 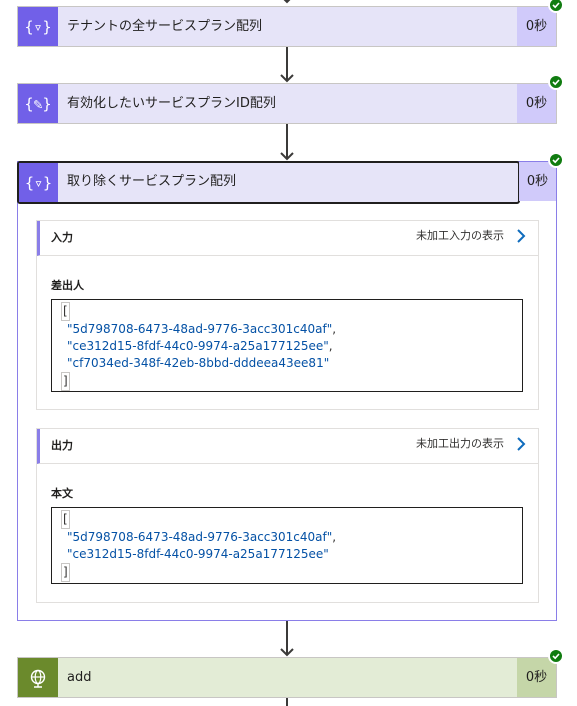 I want to click on show-raw-outputs-link: 未加工出力の表示, so click(x=460, y=444).